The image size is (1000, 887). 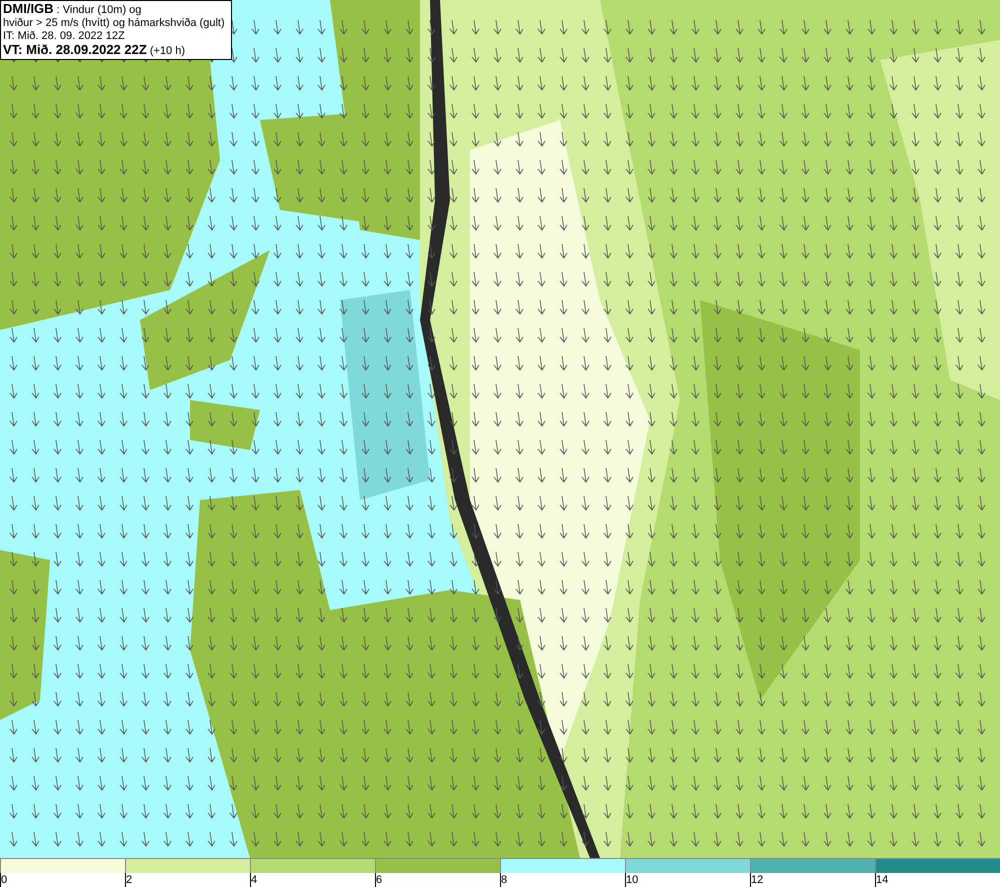 I want to click on legend-tick-label: 10, so click(x=632, y=880).